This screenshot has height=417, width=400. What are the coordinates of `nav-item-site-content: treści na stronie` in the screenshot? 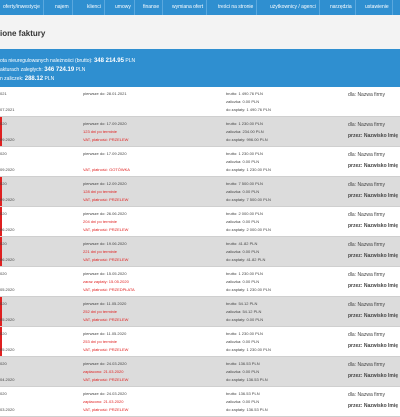 It's located at (236, 7).